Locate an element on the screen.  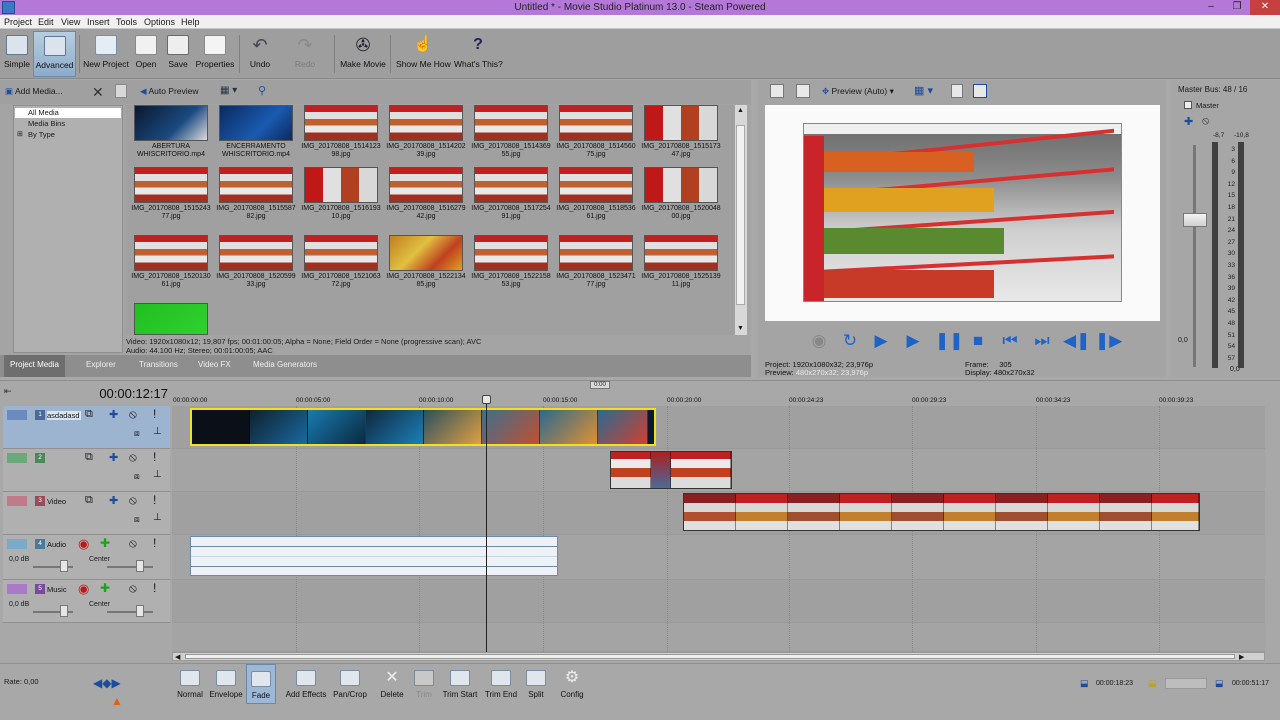
play-button: ▶ is located at coordinates (913, 341).